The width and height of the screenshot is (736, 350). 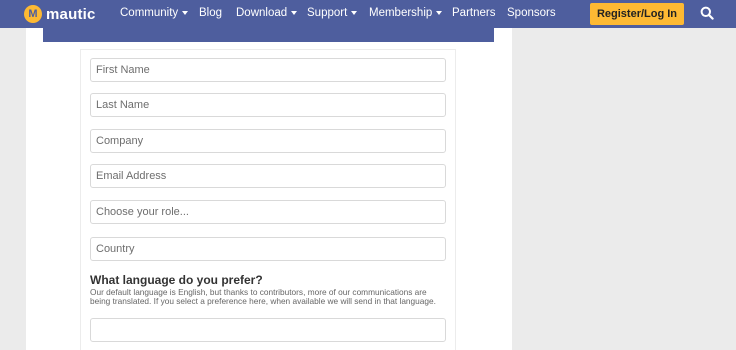 I want to click on nav-item-community: Community, so click(x=154, y=14).